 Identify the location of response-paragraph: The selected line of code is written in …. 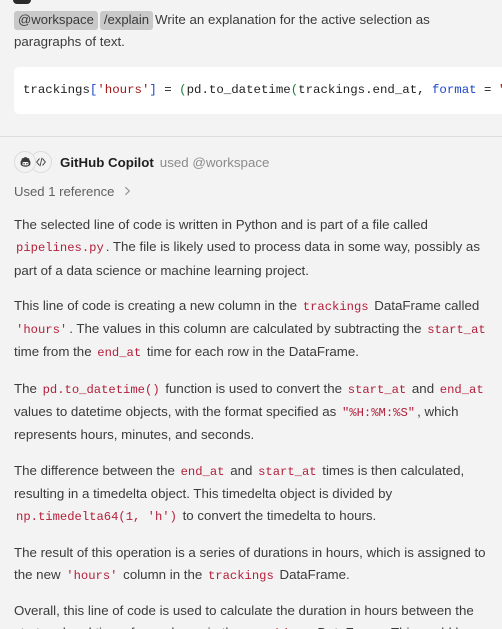
(251, 248).